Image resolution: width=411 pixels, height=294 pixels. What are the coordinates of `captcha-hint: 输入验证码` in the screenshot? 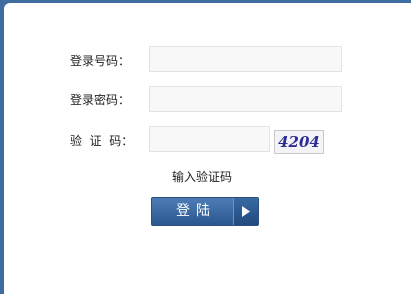 It's located at (202, 177).